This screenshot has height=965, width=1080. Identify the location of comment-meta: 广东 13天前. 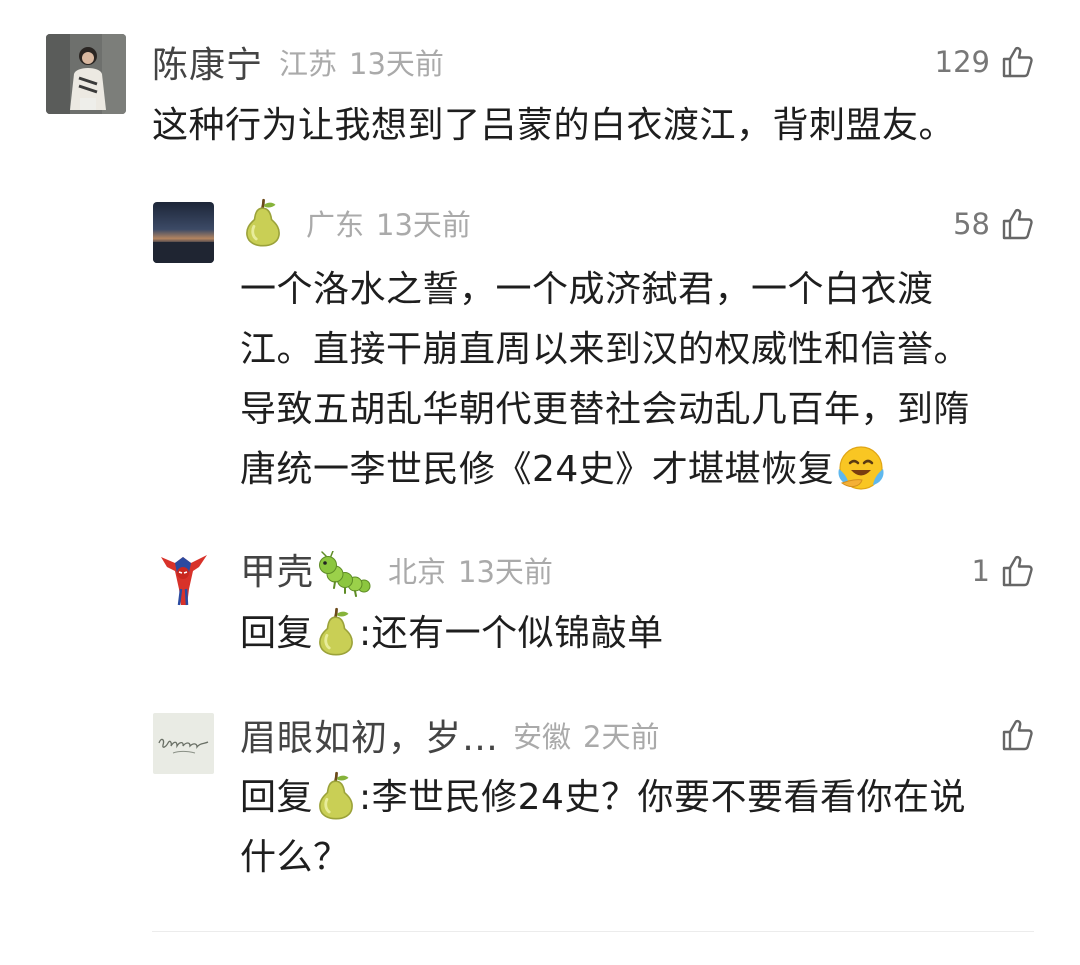
(388, 223).